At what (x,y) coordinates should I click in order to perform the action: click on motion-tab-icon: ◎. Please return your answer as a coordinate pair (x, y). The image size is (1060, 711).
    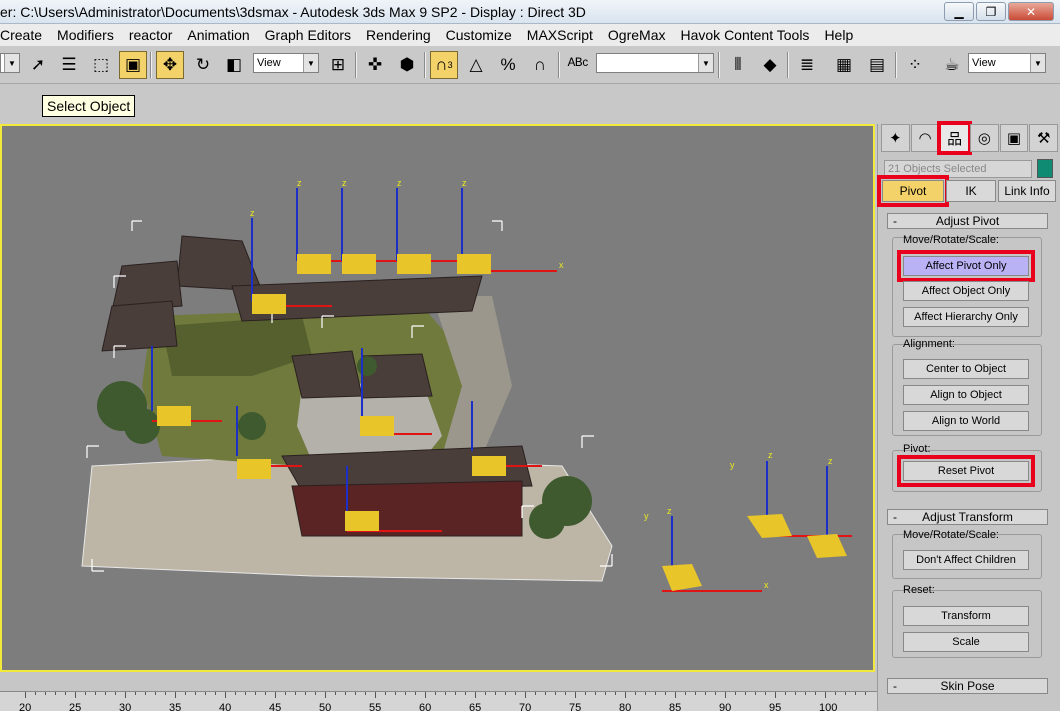
    Looking at the image, I should click on (984, 138).